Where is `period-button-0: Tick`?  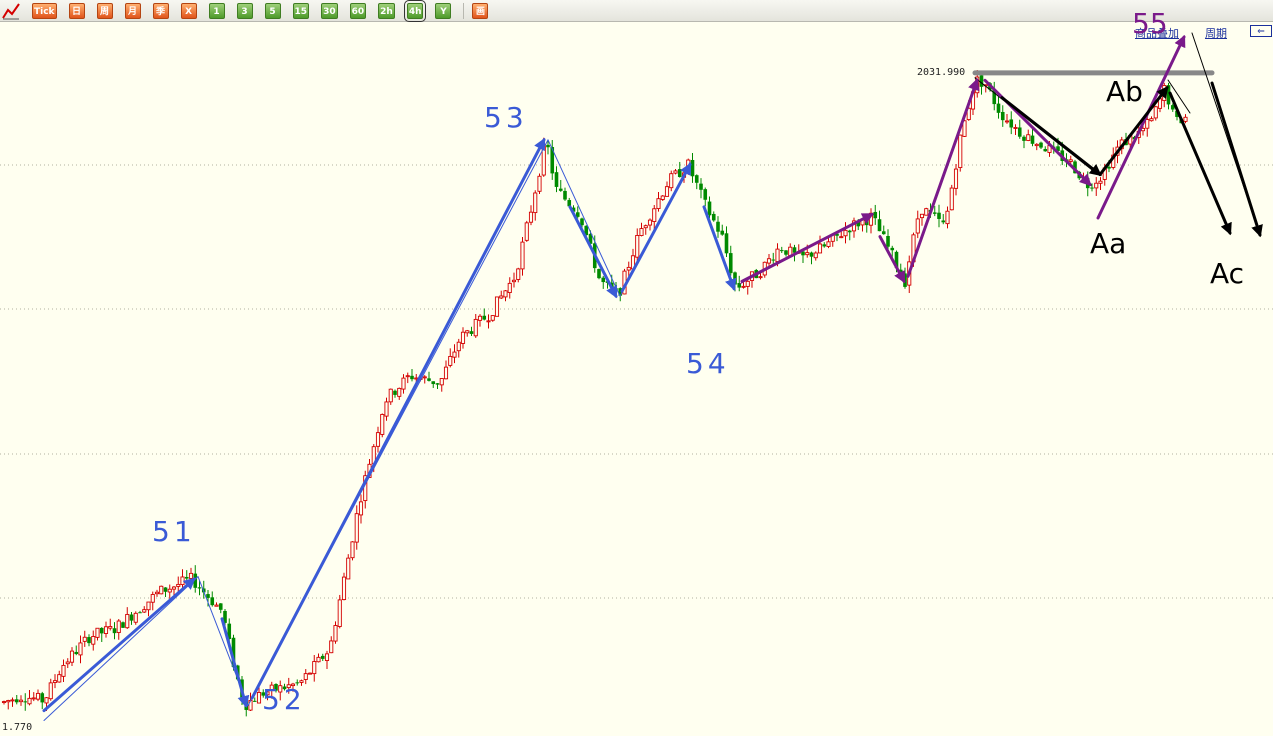
period-button-0: Tick is located at coordinates (44, 10).